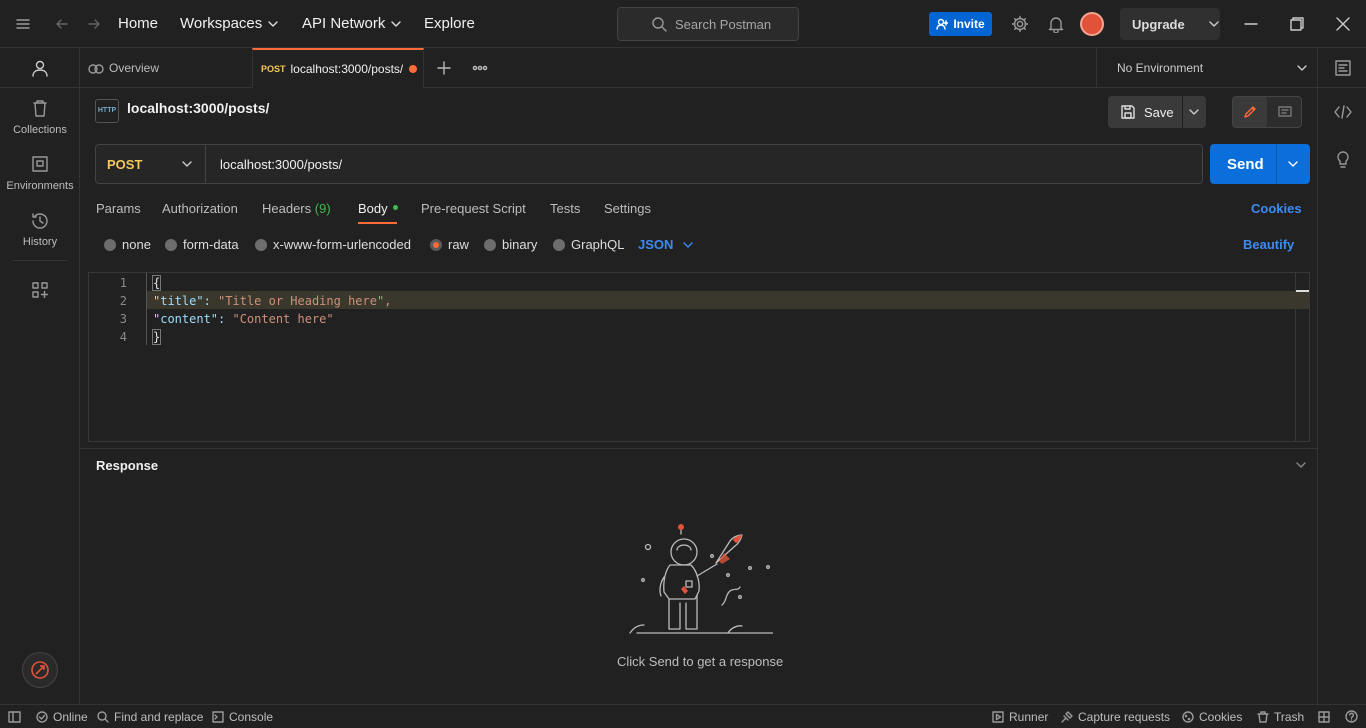 The width and height of the screenshot is (1366, 728). I want to click on nav-home: Home, so click(138, 23).